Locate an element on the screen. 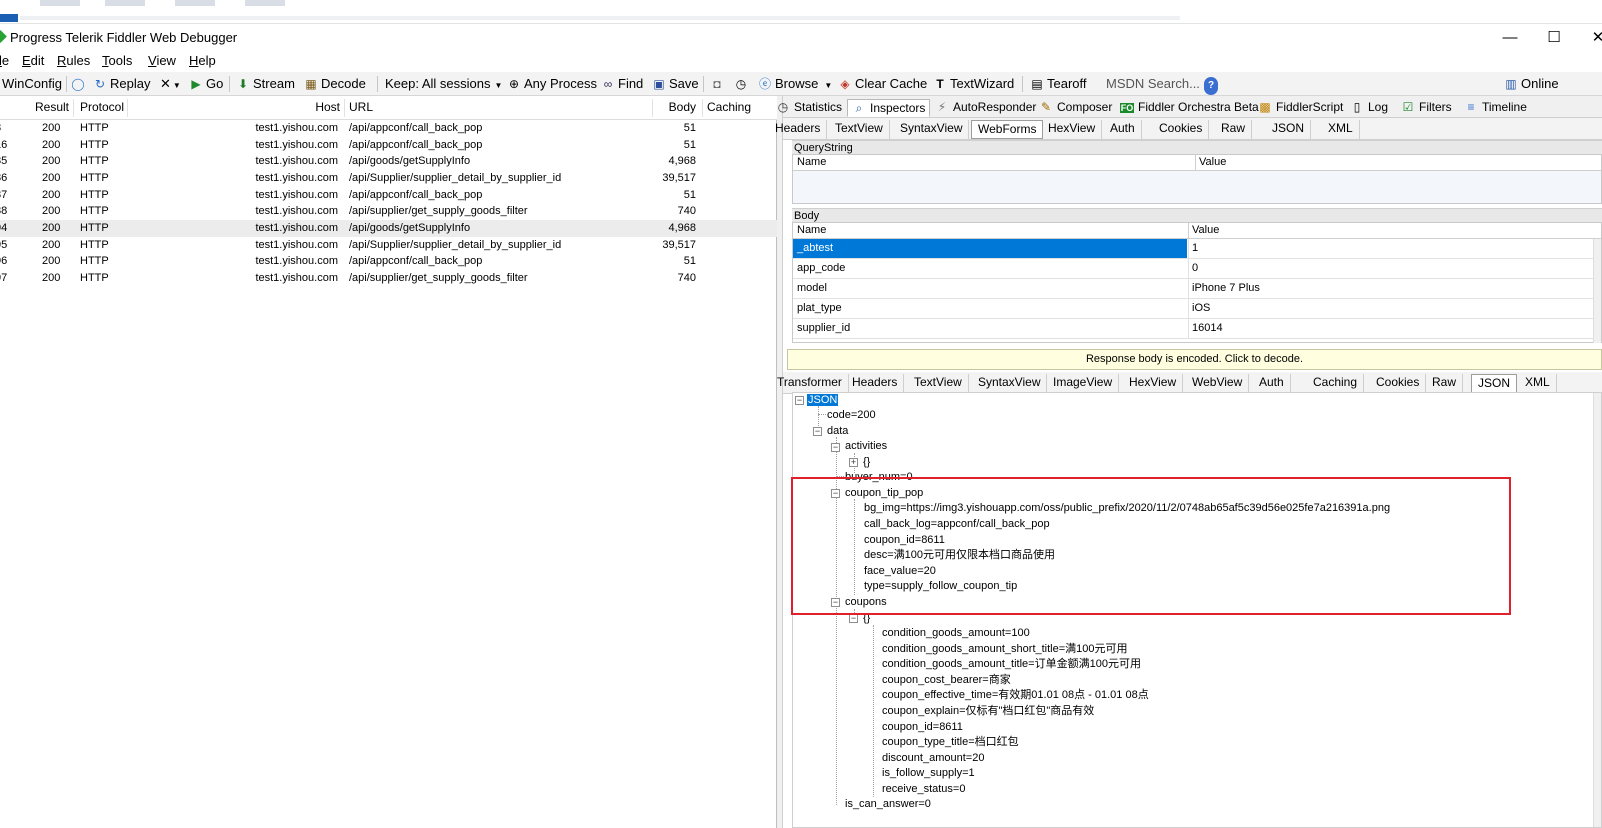 This screenshot has width=1602, height=828. resp-tab-textview: TextView is located at coordinates (938, 383).